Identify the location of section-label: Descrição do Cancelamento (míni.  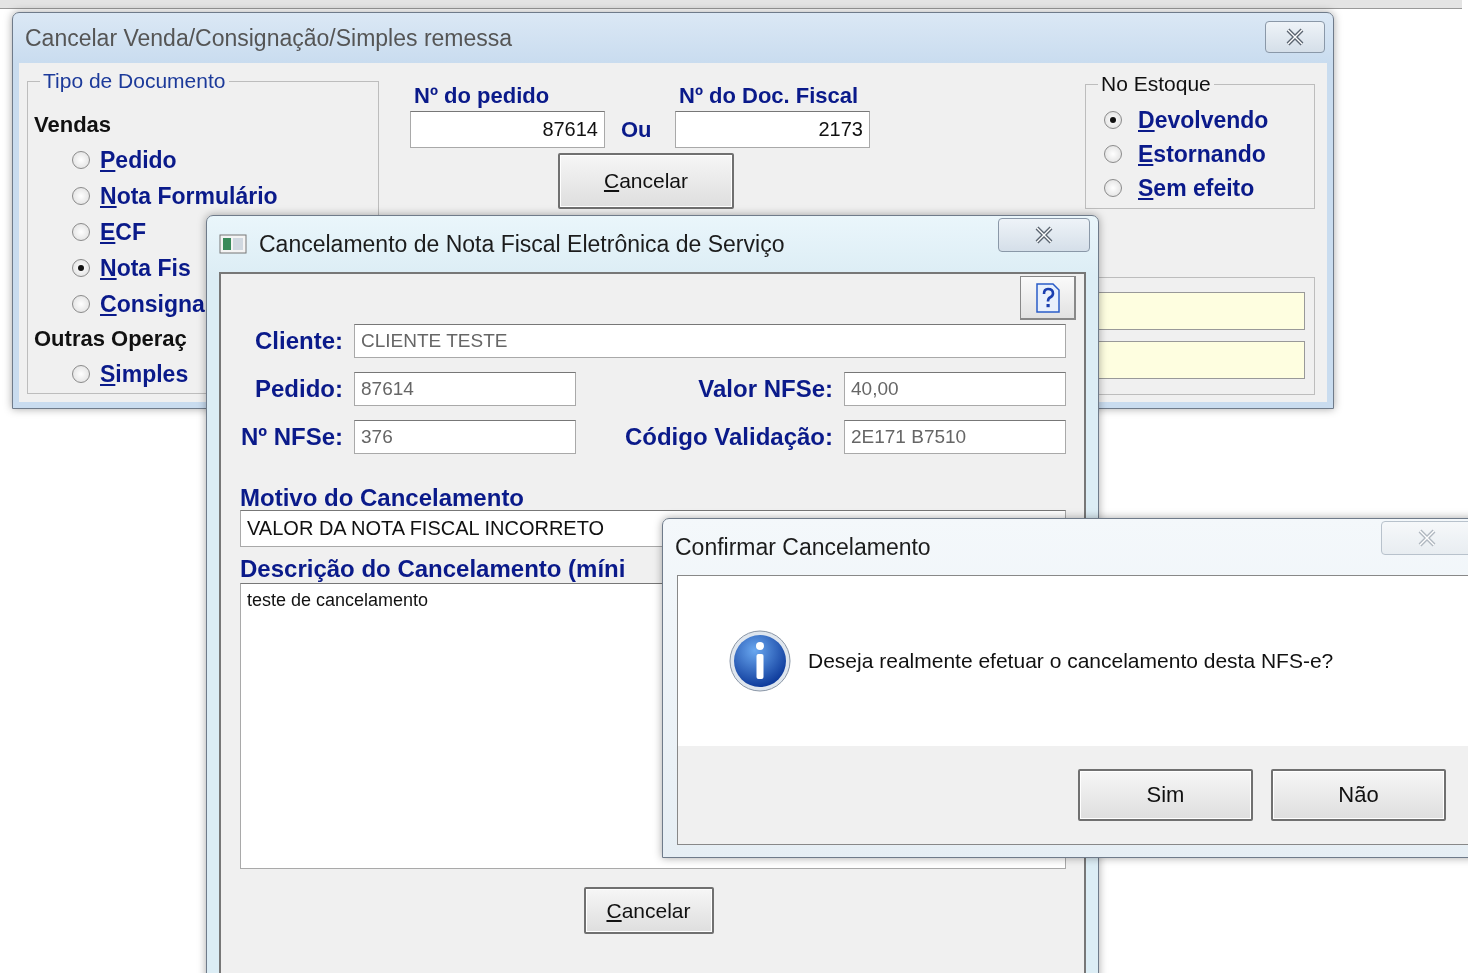
(433, 568).